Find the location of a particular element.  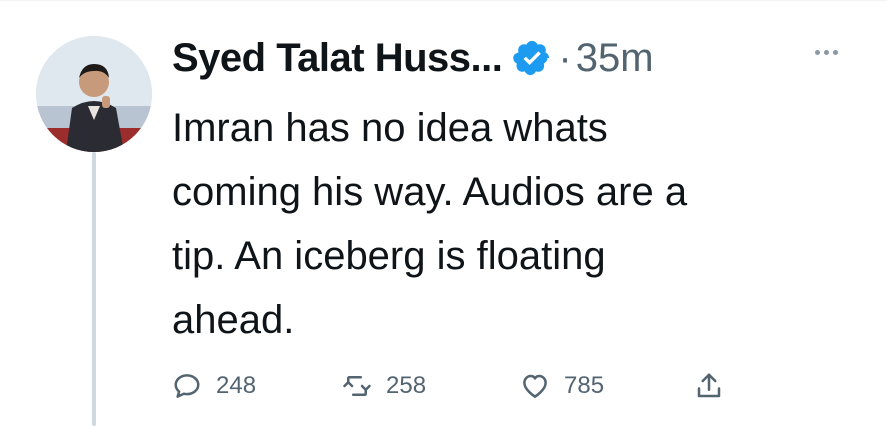

retweet-count: 258 is located at coordinates (406, 385).